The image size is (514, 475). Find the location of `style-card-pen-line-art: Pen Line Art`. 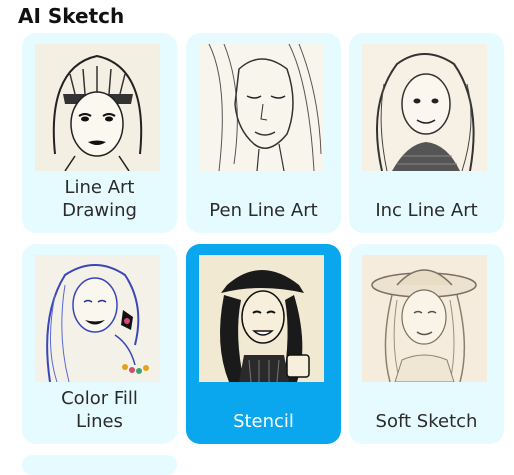

style-card-pen-line-art: Pen Line Art is located at coordinates (263, 133).